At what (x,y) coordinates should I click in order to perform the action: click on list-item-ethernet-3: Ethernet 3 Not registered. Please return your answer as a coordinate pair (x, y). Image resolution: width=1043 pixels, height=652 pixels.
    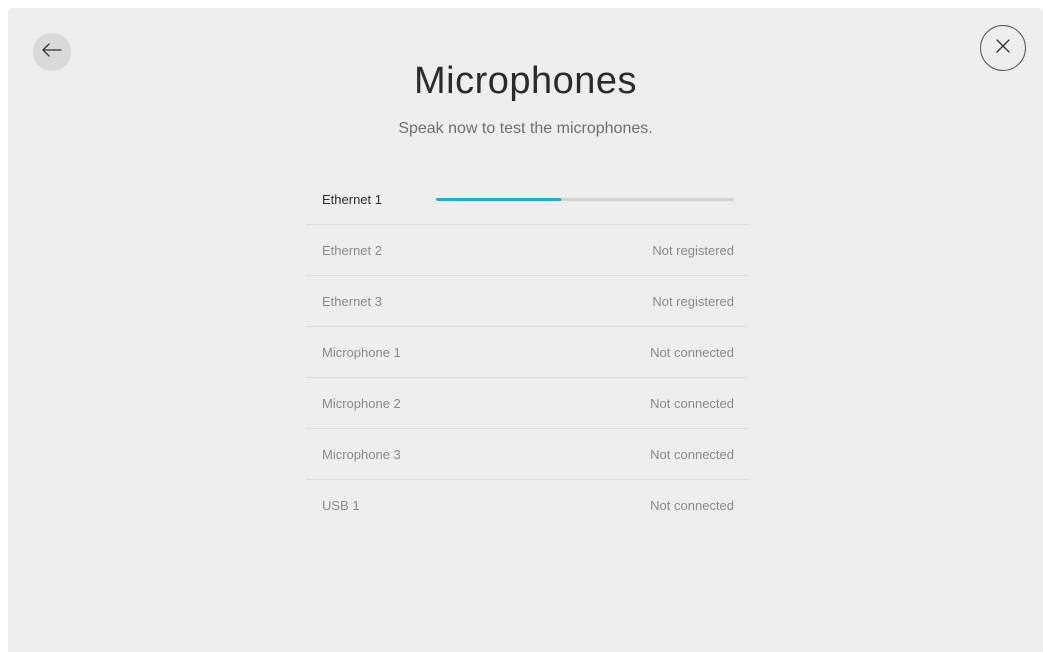
    Looking at the image, I should click on (527, 301).